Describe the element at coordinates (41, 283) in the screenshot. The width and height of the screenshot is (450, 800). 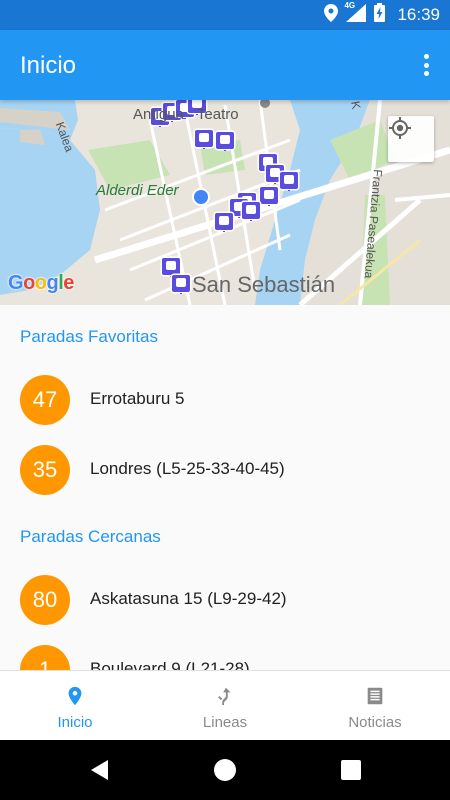
I see `google-logo: Google` at that location.